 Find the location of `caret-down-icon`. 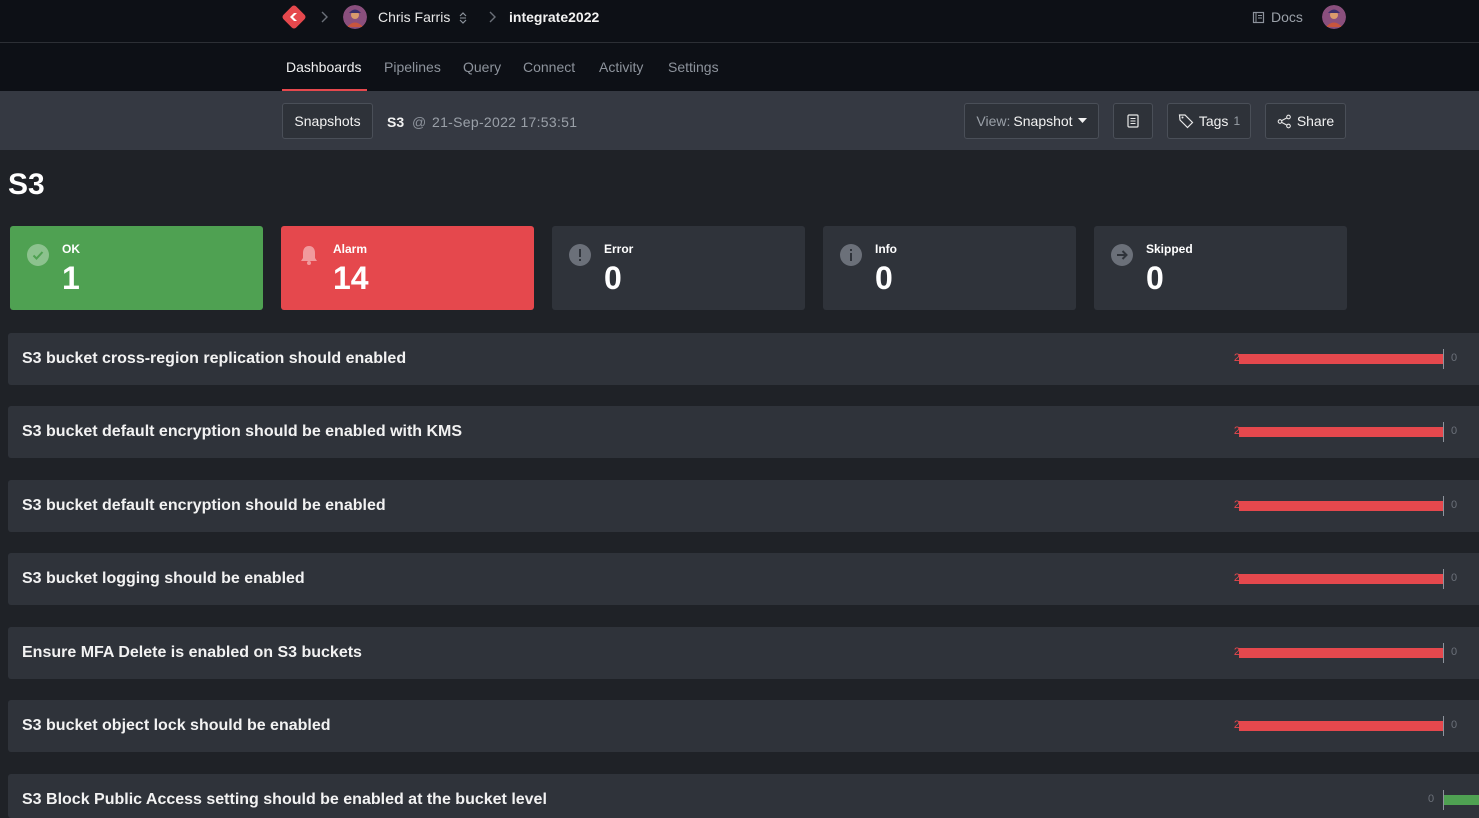

caret-down-icon is located at coordinates (1082, 120).